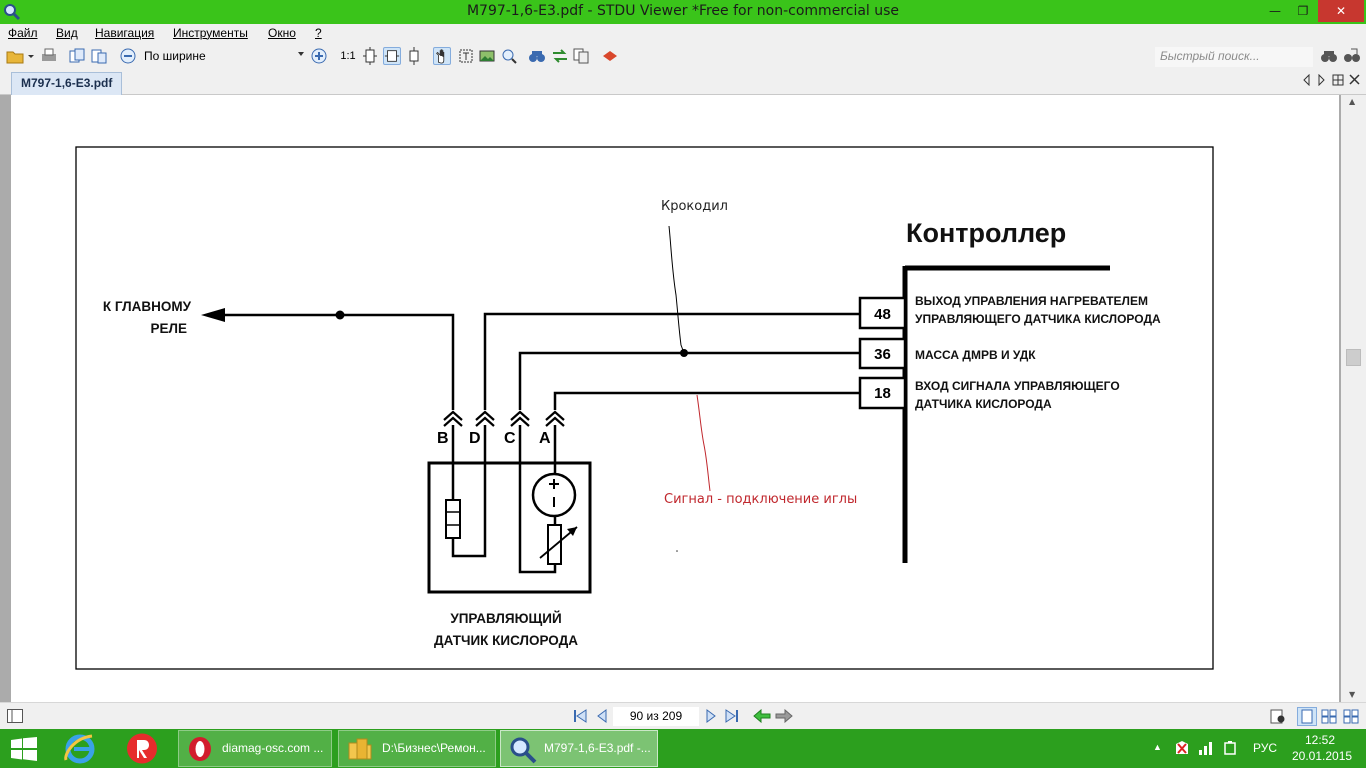 The height and width of the screenshot is (768, 1366). Describe the element at coordinates (31, 56) in the screenshot. I see `open-dropdown-icon` at that location.